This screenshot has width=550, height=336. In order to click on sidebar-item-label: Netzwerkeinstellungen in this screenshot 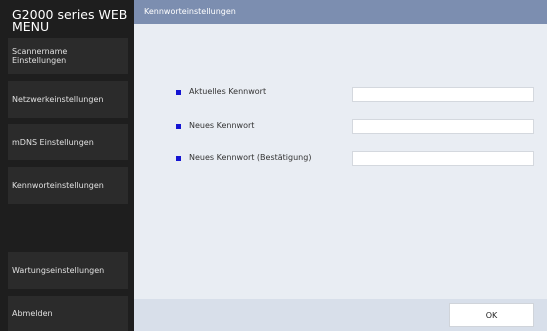, I will do `click(58, 99)`.